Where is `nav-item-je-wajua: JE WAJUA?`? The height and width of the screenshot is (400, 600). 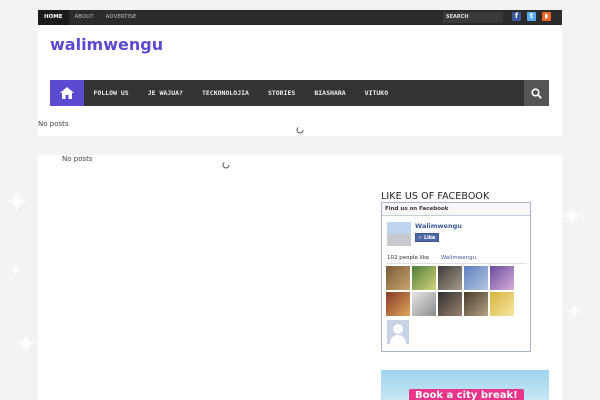 nav-item-je-wajua: JE WAJUA? is located at coordinates (165, 93).